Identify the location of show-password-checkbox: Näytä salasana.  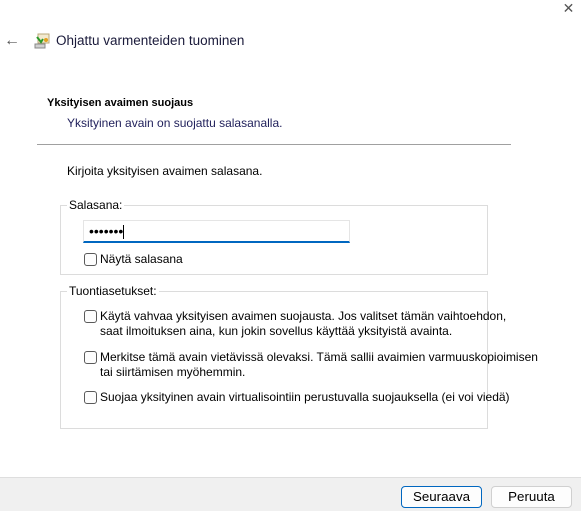
(133, 259).